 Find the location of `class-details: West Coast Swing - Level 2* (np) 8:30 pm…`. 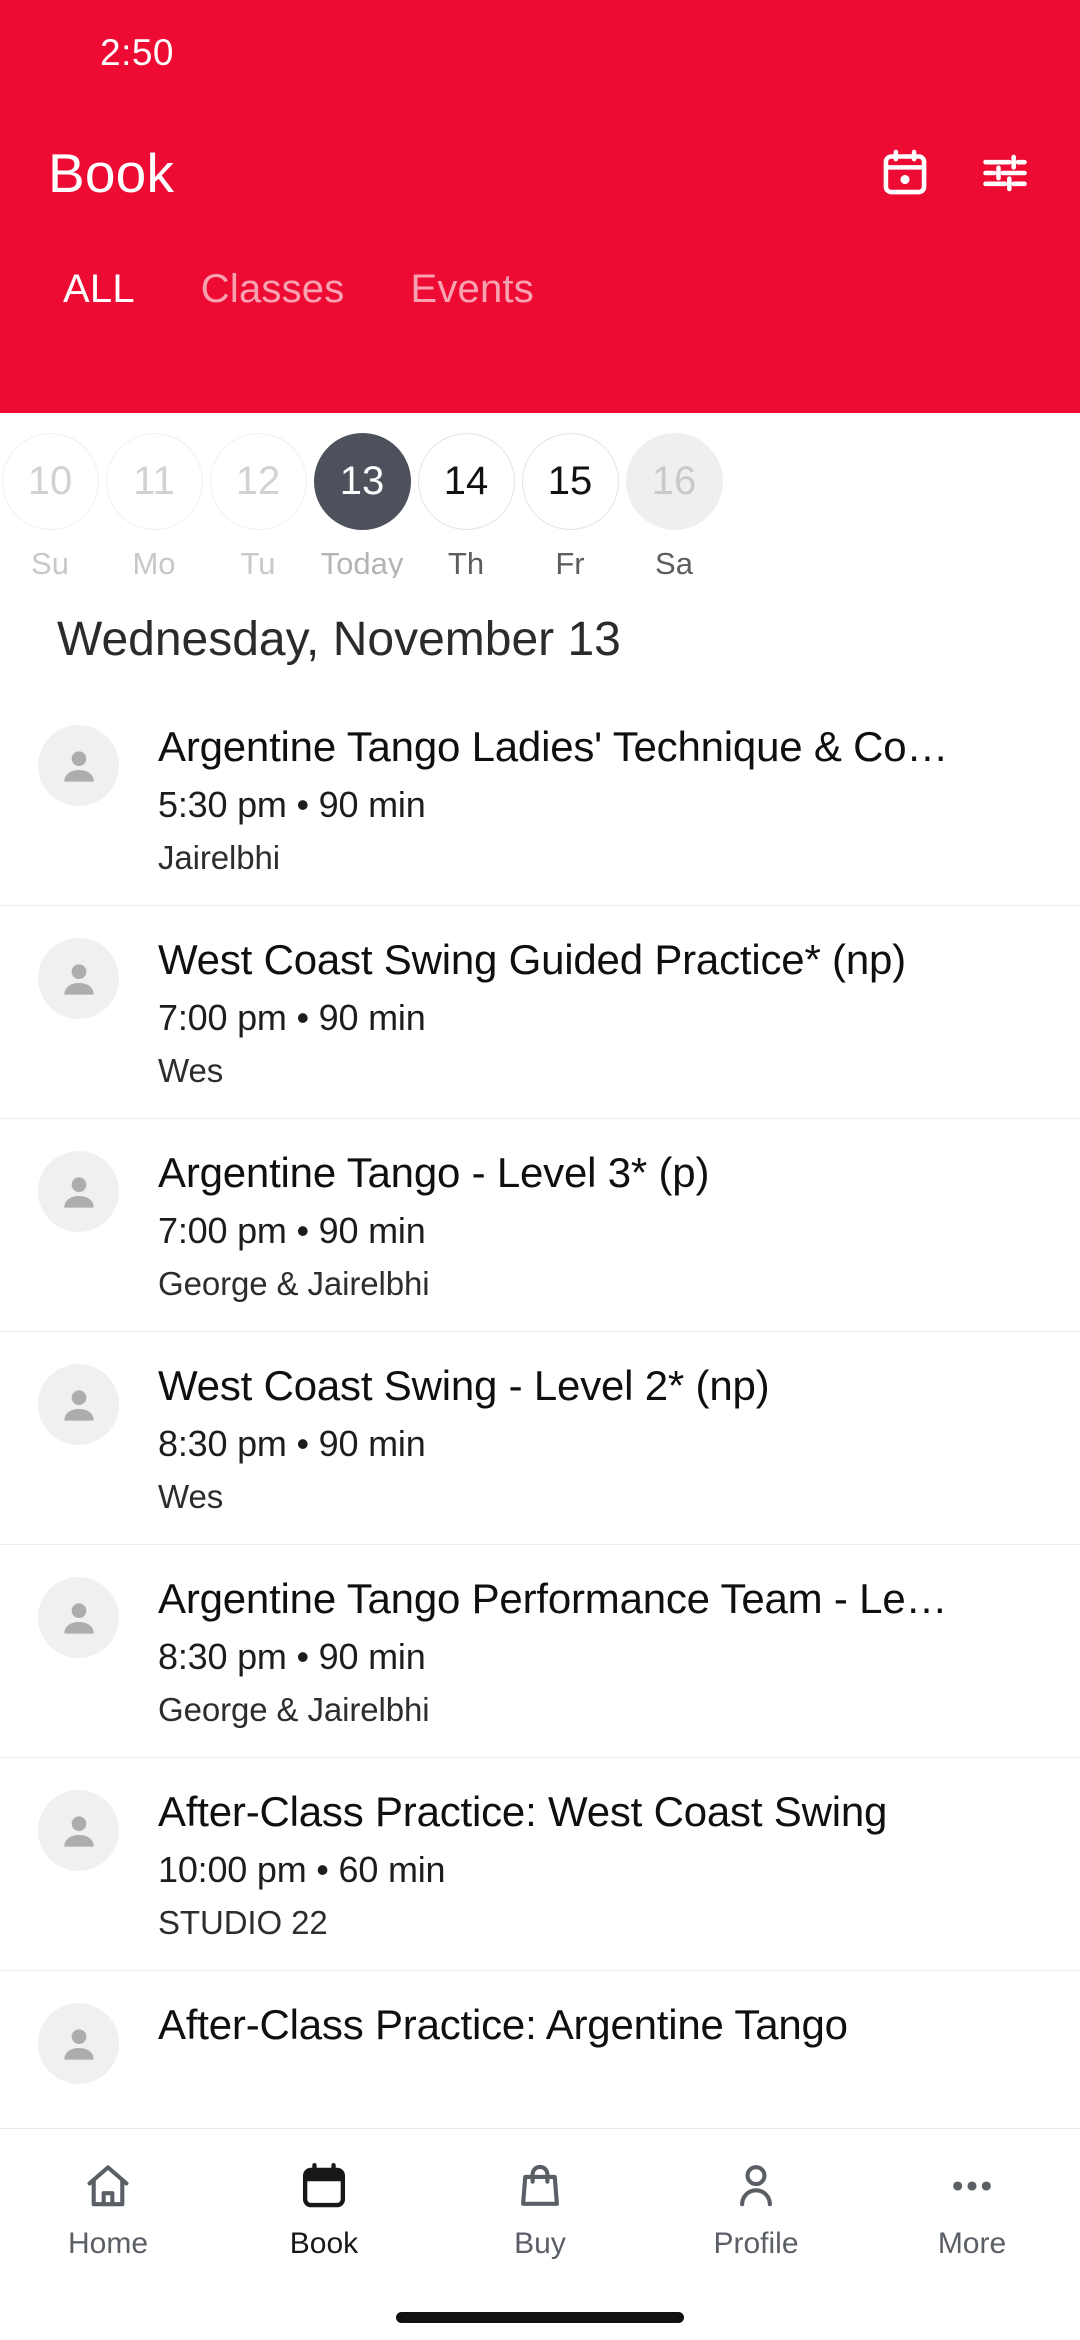

class-details: West Coast Swing - Level 2* (np) 8:30 pm… is located at coordinates (584, 1438).